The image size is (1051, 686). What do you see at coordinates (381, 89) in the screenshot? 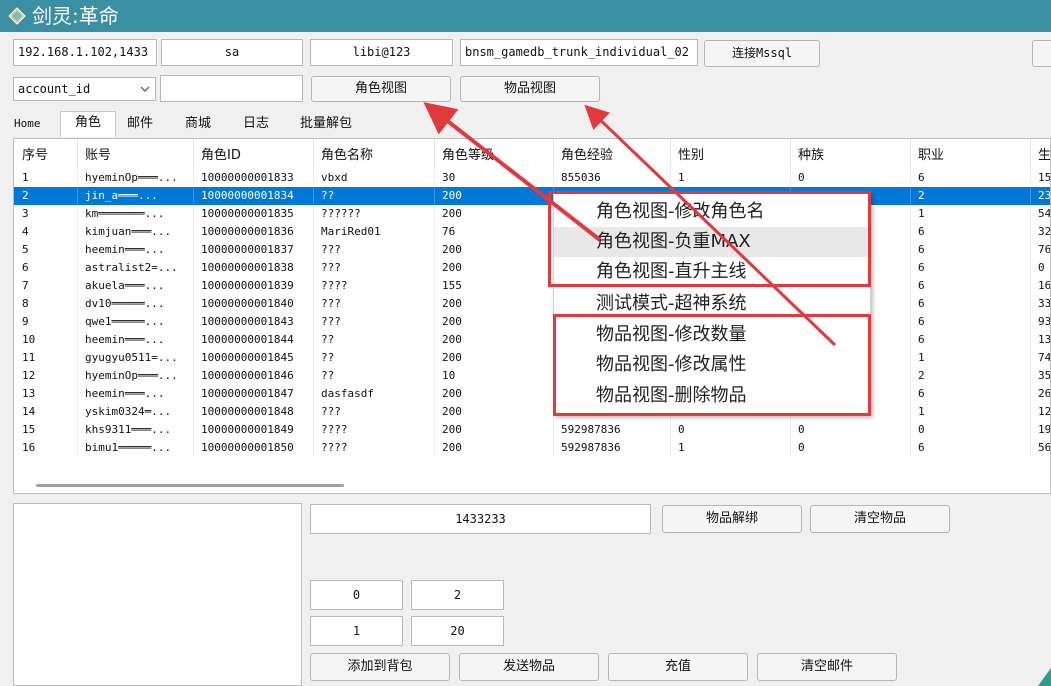
I see `role-view-button: 角色视图` at bounding box center [381, 89].